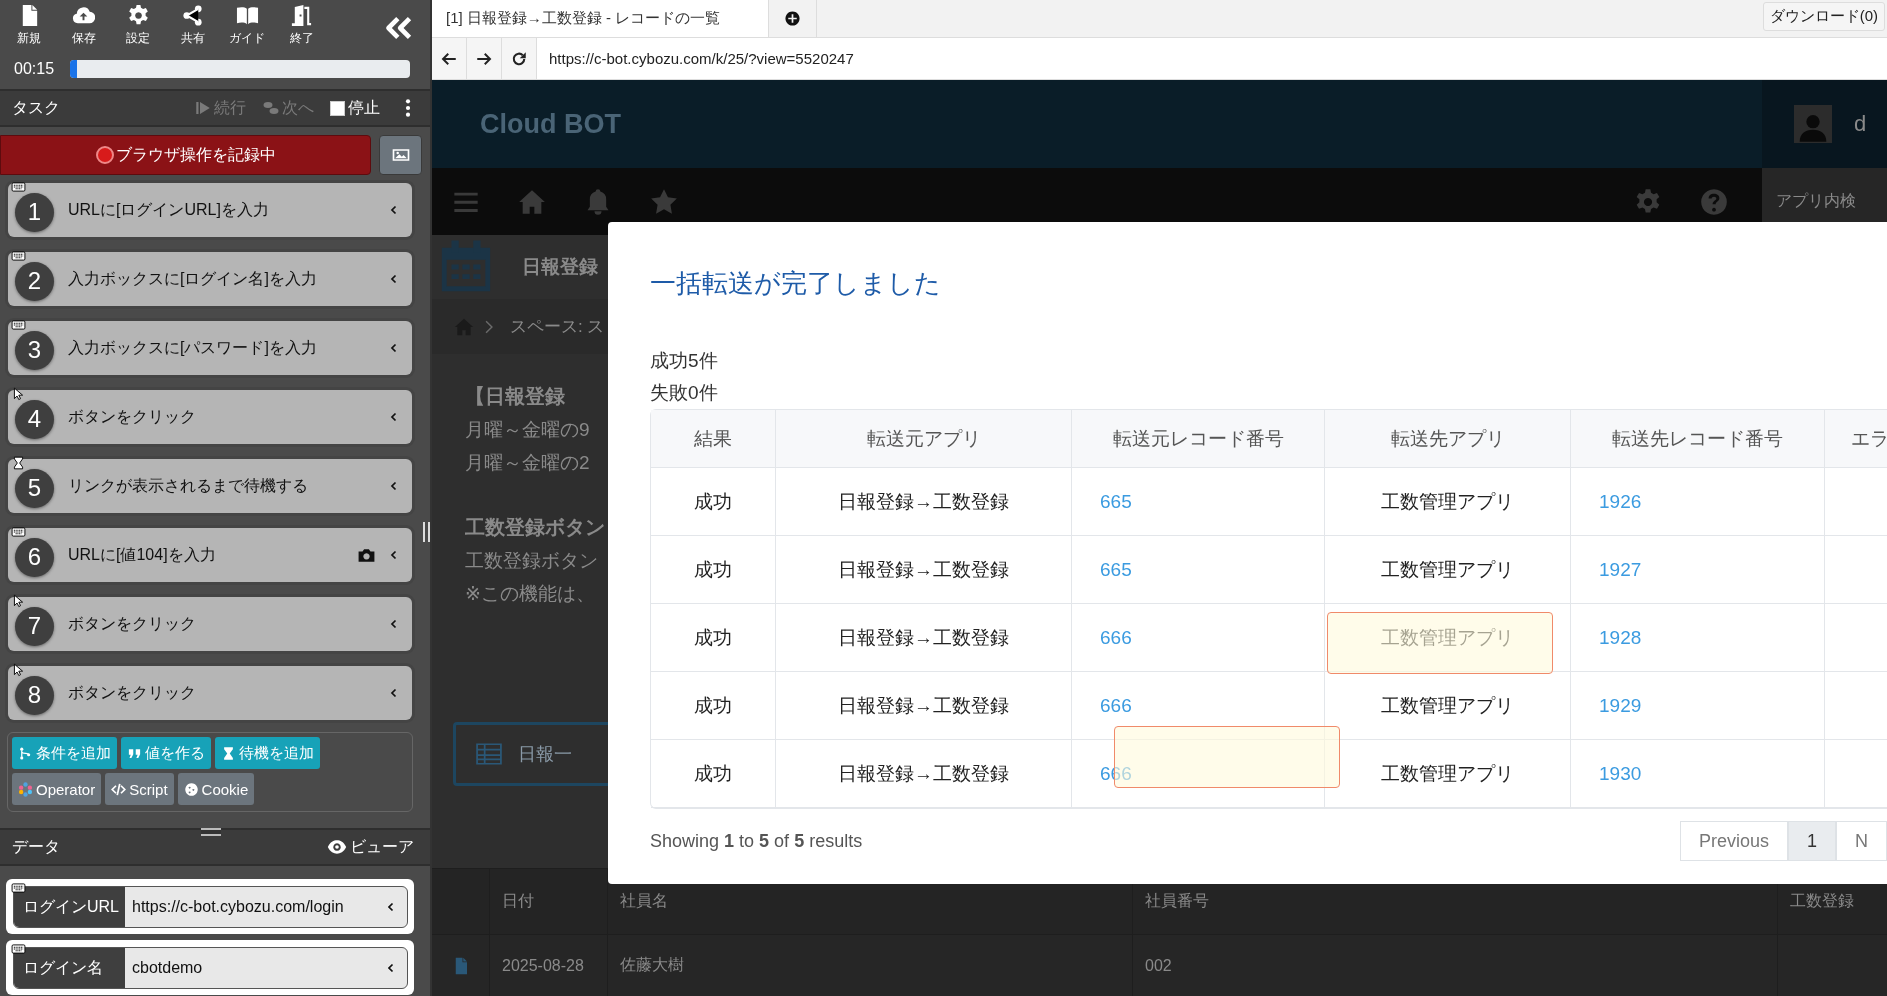  Describe the element at coordinates (192, 25) in the screenshot. I see `toolbar-button: 共有` at that location.